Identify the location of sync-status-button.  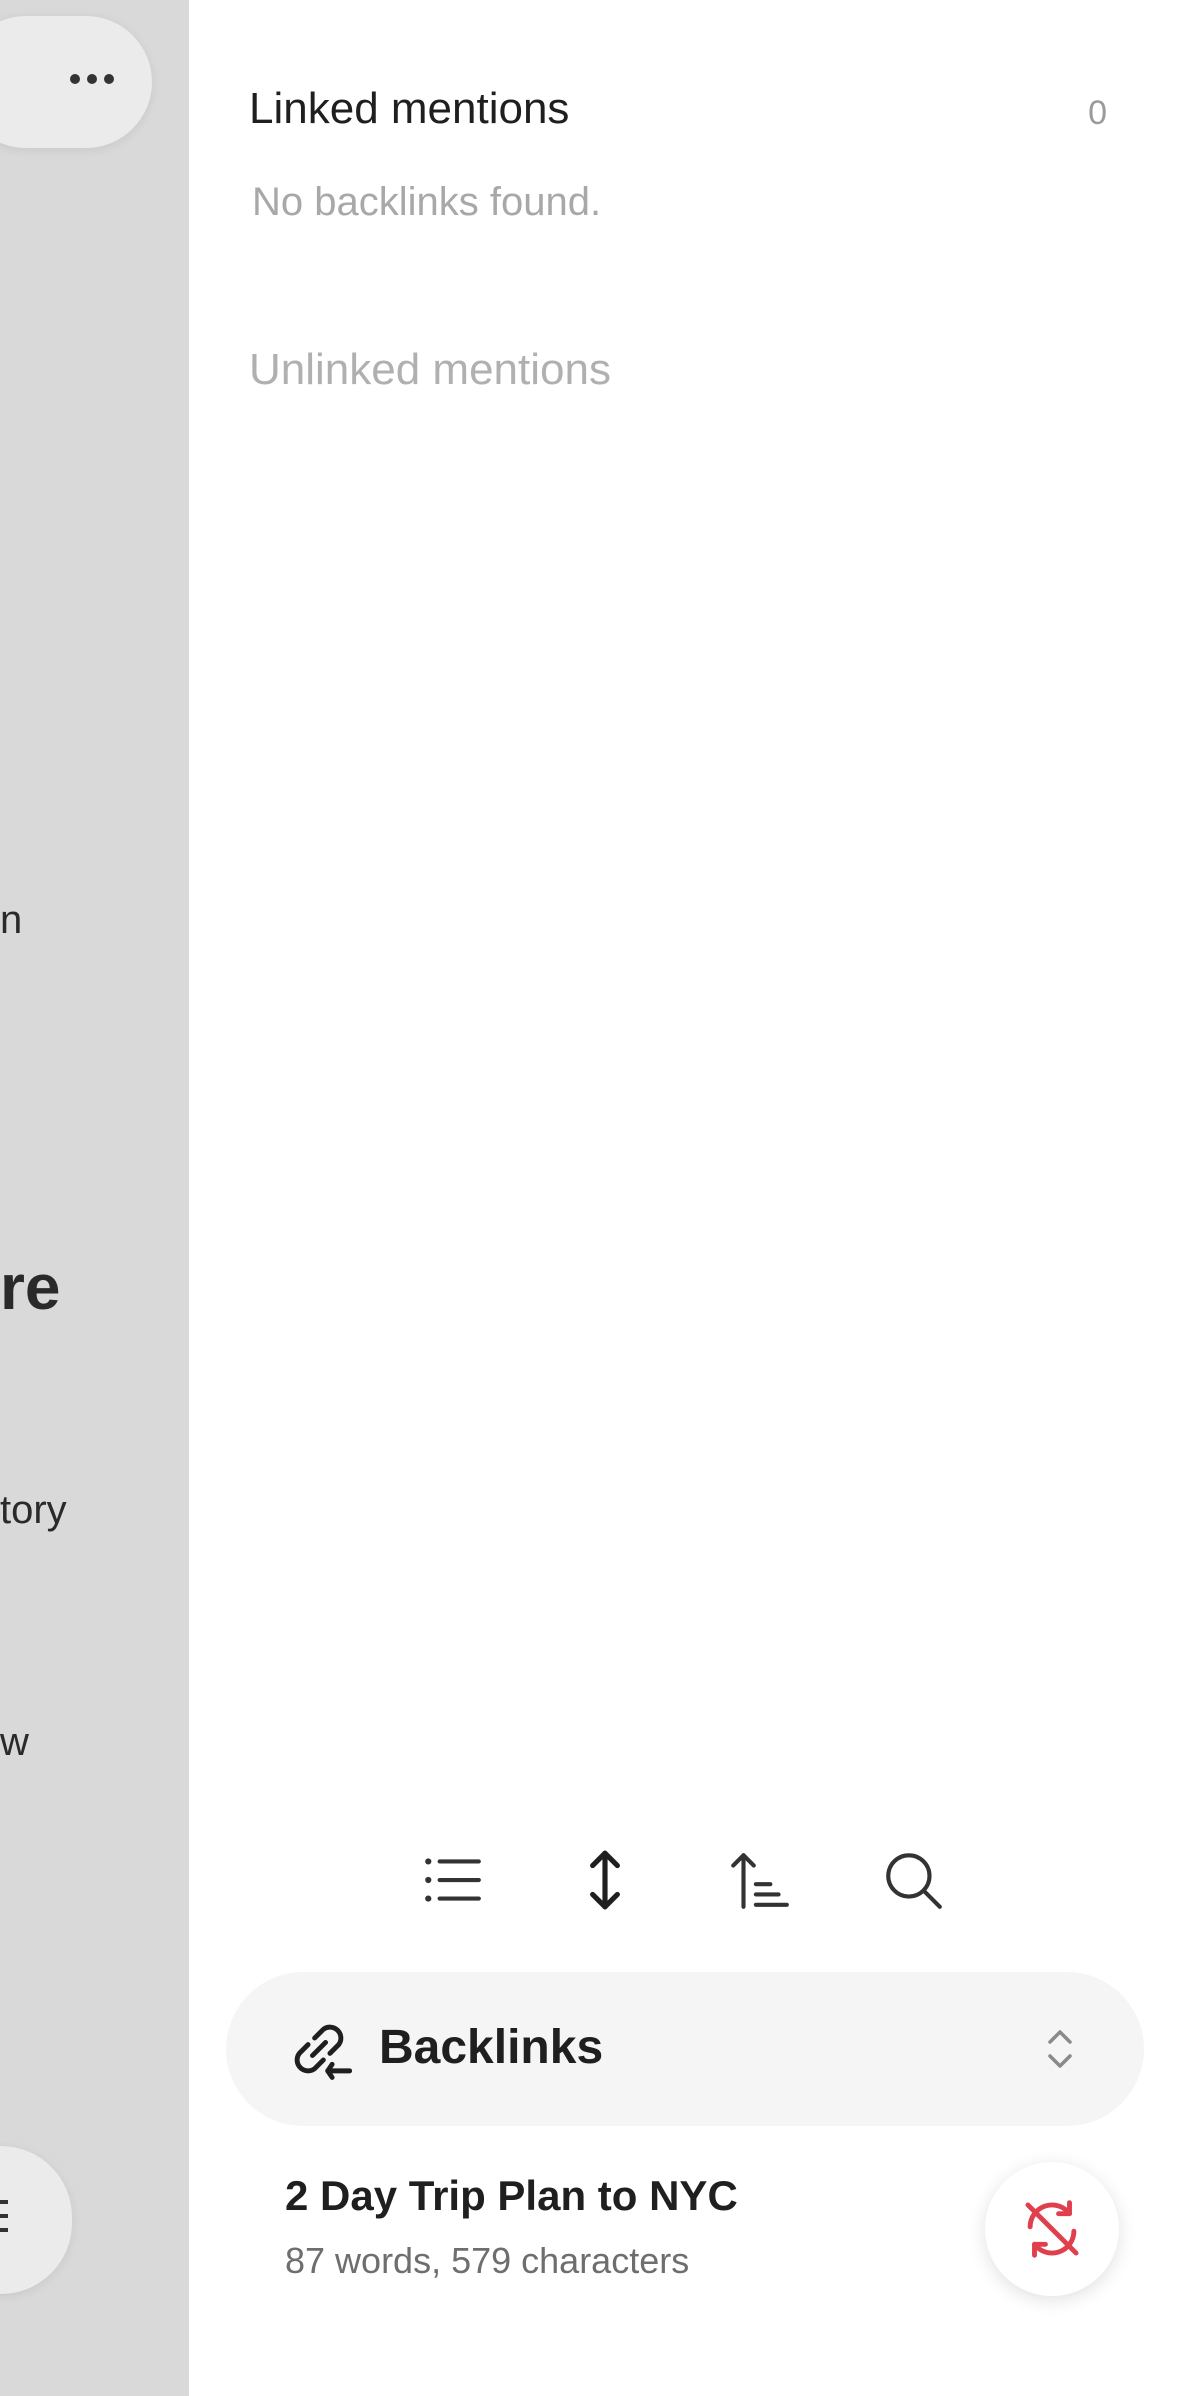
(1052, 2229).